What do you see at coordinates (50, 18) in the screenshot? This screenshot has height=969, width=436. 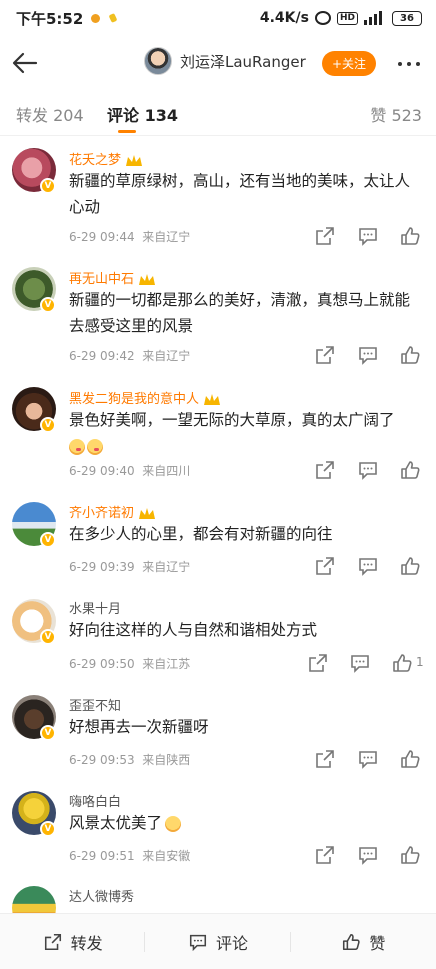 I see `status-time: 下午5:52` at bounding box center [50, 18].